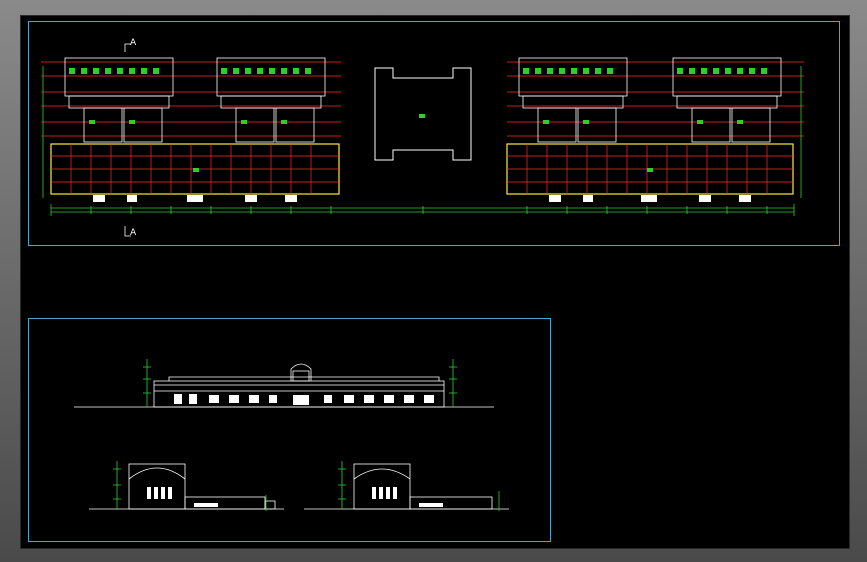 This screenshot has width=867, height=562. I want to click on section-marker-bottom-label: A, so click(133, 233).